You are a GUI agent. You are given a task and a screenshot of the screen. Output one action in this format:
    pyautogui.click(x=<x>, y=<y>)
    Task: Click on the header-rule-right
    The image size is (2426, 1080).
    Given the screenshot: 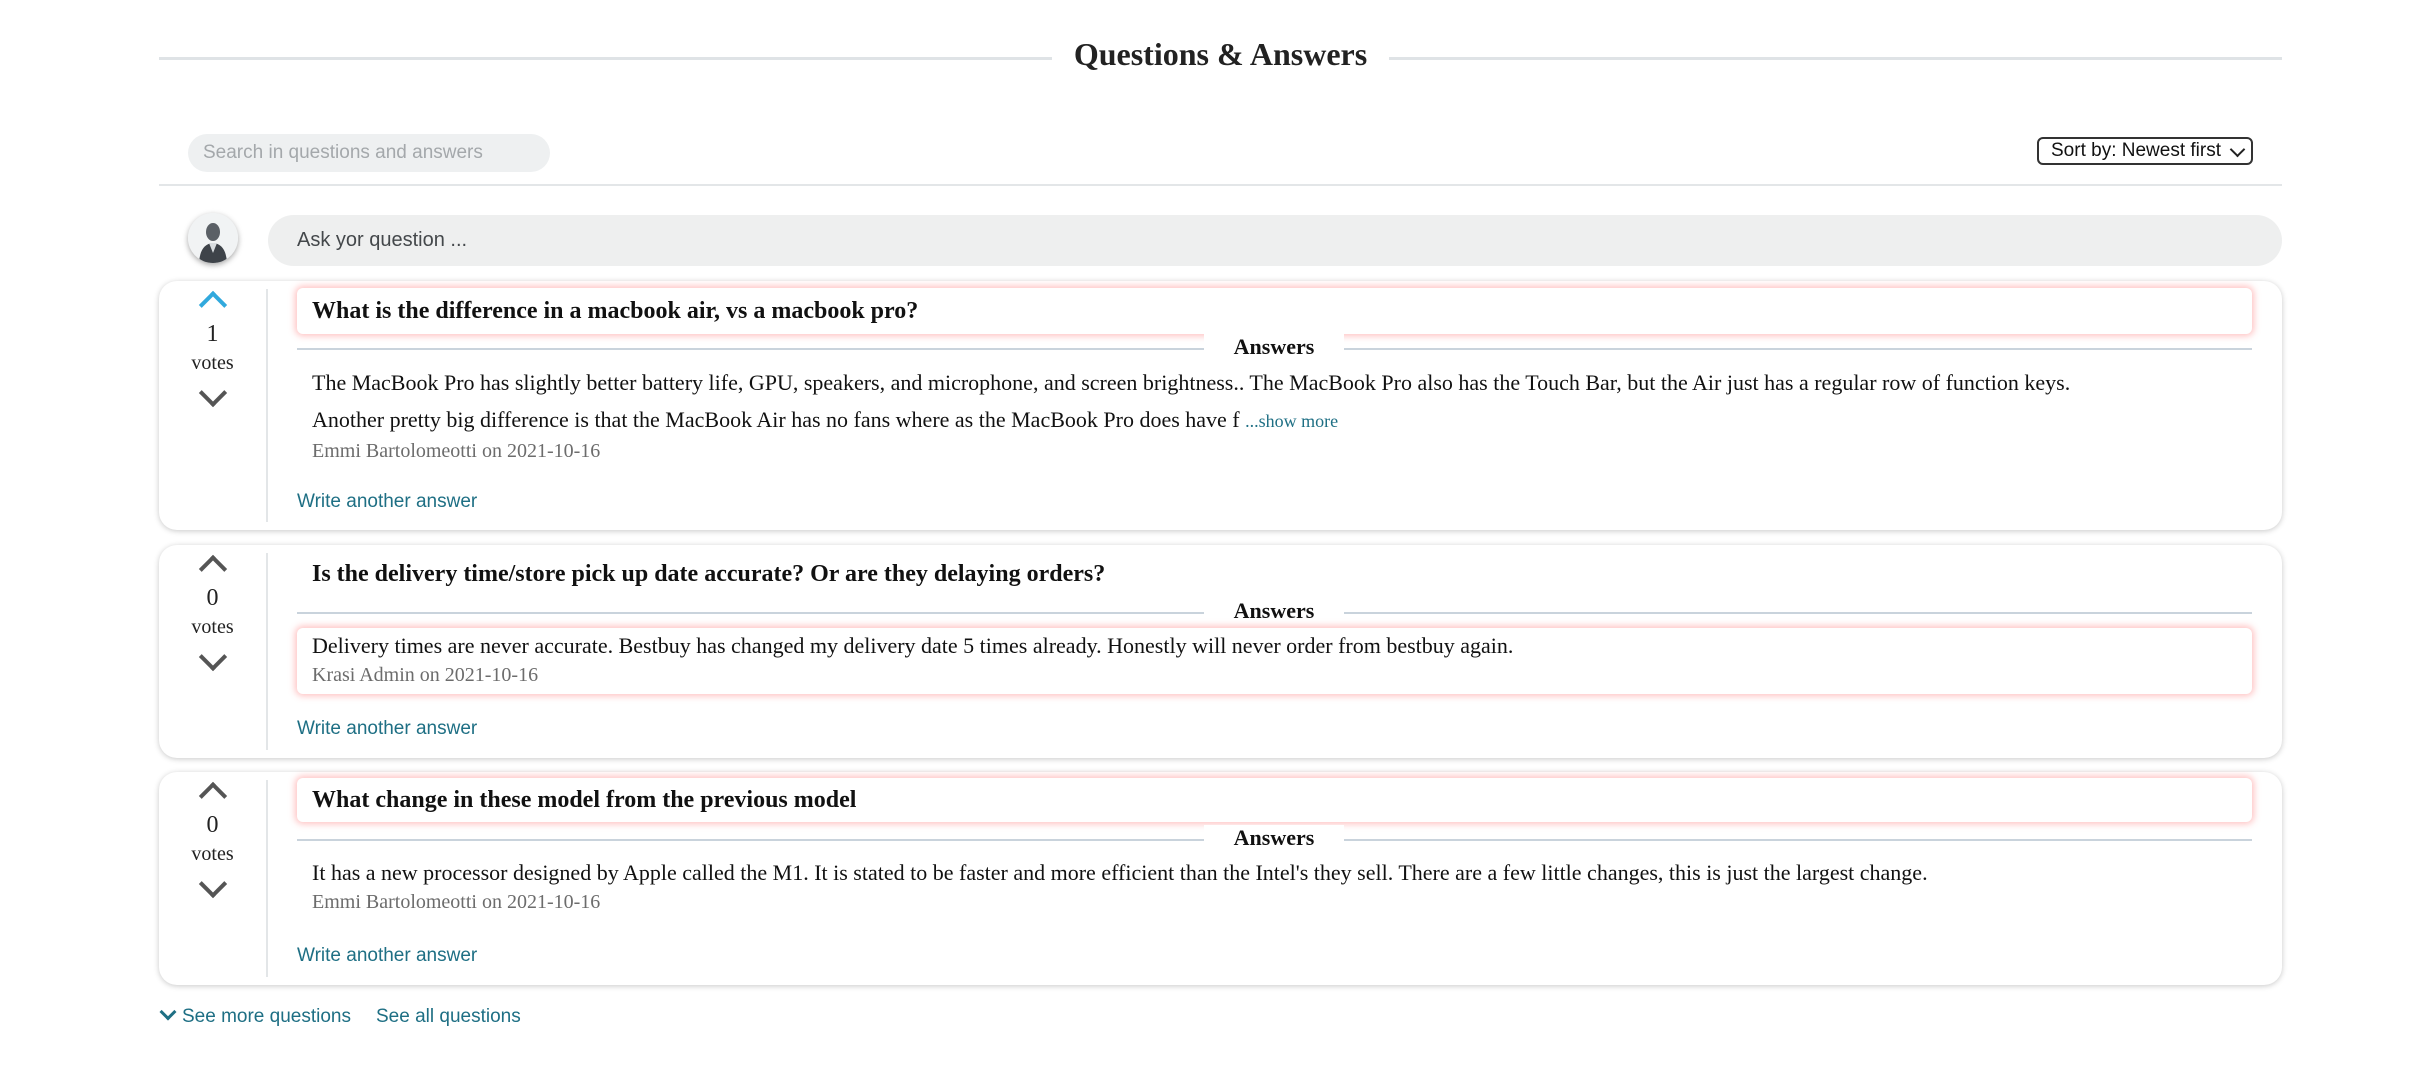 What is the action you would take?
    pyautogui.click(x=1835, y=58)
    